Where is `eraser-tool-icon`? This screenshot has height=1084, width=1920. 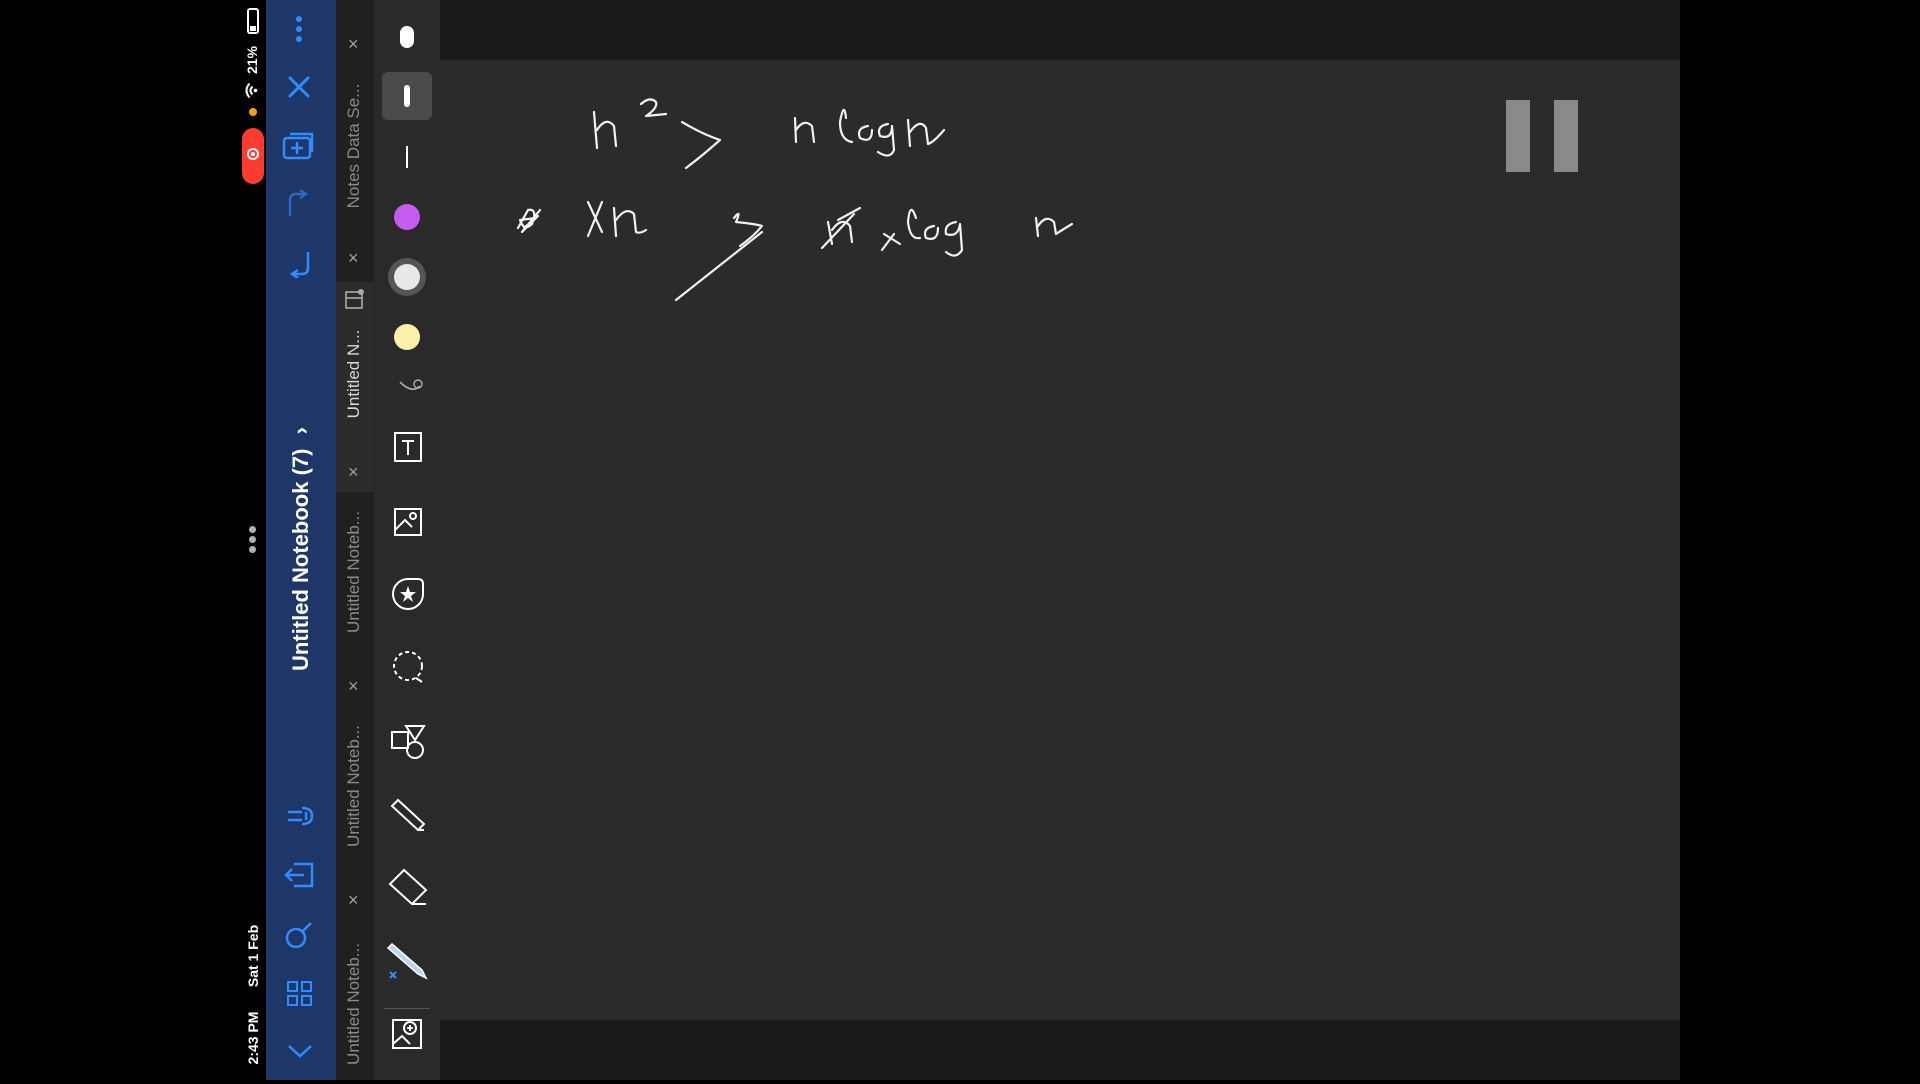
eraser-tool-icon is located at coordinates (408, 889).